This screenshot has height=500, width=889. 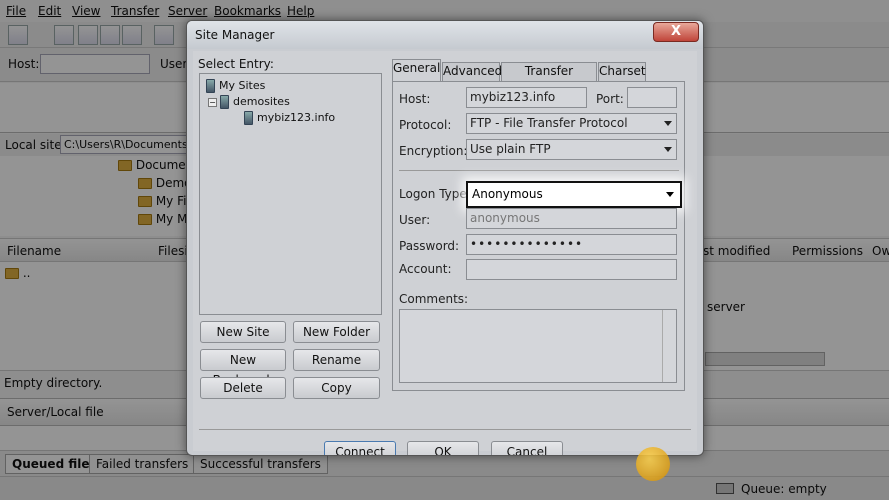 I want to click on host-input: mybiz123.info, so click(x=526, y=97).